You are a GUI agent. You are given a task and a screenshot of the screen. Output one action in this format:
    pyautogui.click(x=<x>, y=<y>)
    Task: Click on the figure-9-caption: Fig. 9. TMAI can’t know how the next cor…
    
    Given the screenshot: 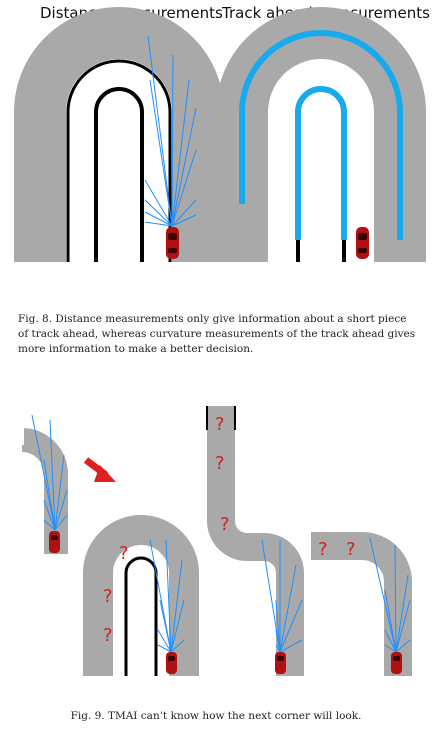 What is the action you would take?
    pyautogui.click(x=216, y=716)
    